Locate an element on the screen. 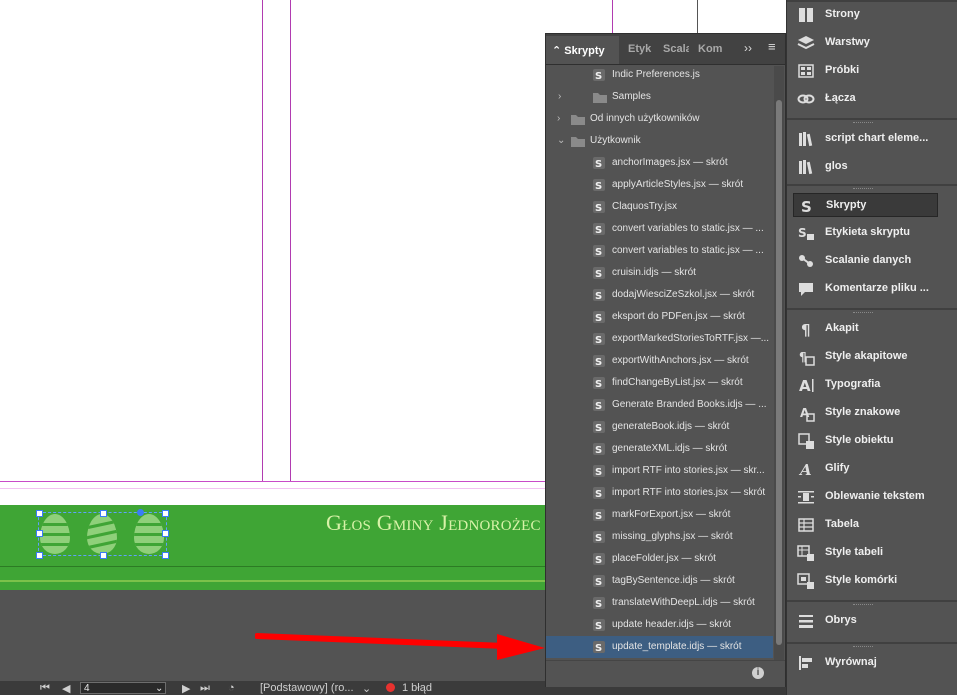 The height and width of the screenshot is (695, 957). tab-script-label: Etyk is located at coordinates (642, 49).